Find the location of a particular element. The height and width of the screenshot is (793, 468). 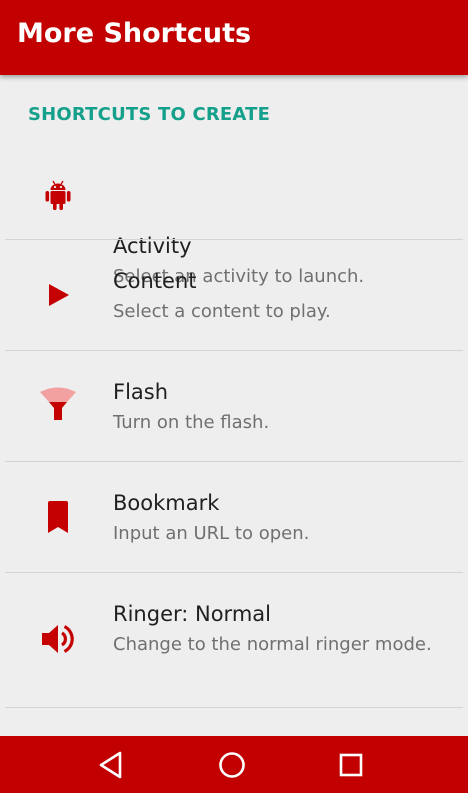

play-icon is located at coordinates (58, 295).